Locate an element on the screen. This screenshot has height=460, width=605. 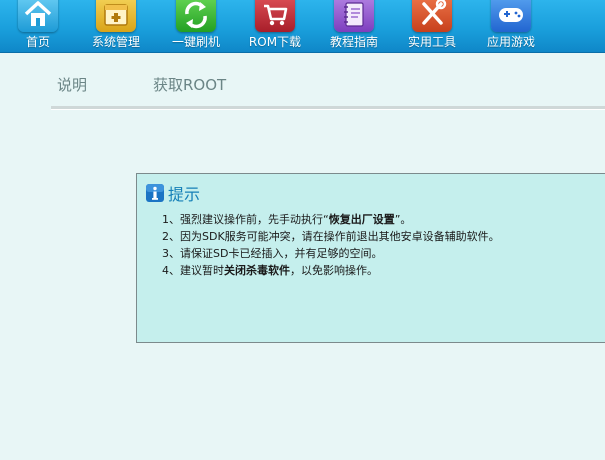
toolbar-item-system-manage: 系统管理 is located at coordinates (116, 26).